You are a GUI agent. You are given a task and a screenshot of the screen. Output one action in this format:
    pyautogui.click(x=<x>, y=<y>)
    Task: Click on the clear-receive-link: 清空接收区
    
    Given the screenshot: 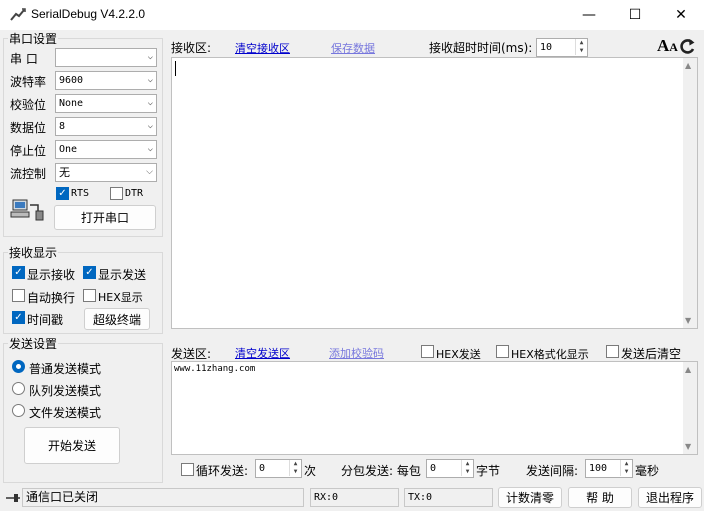 What is the action you would take?
    pyautogui.click(x=262, y=48)
    